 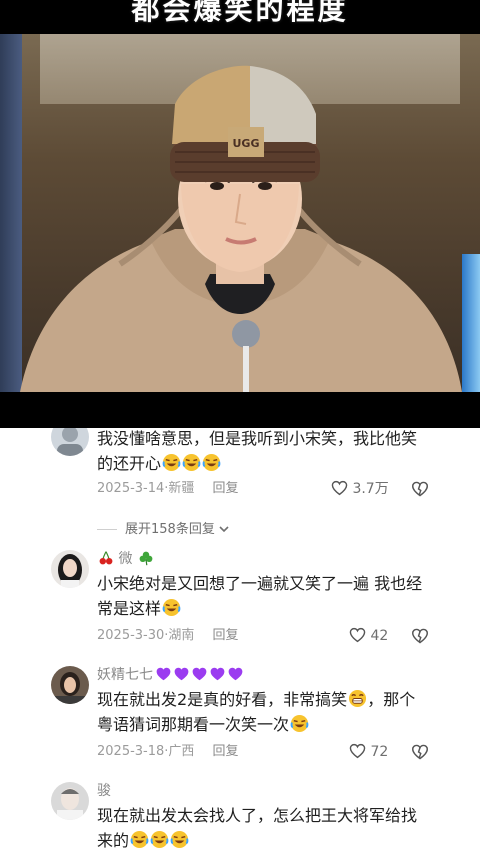 I want to click on chevron-down-icon, so click(x=224, y=529).